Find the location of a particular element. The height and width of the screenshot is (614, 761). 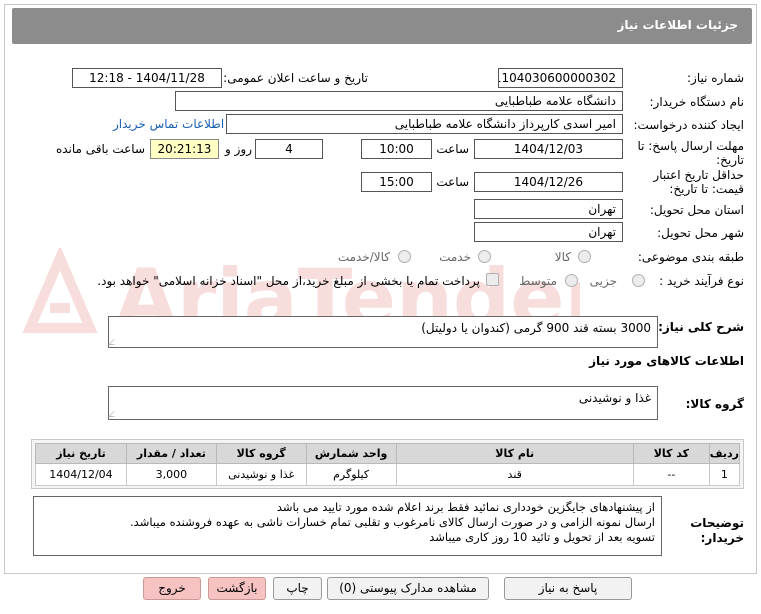

category-radio-goods-service is located at coordinates (404, 256).